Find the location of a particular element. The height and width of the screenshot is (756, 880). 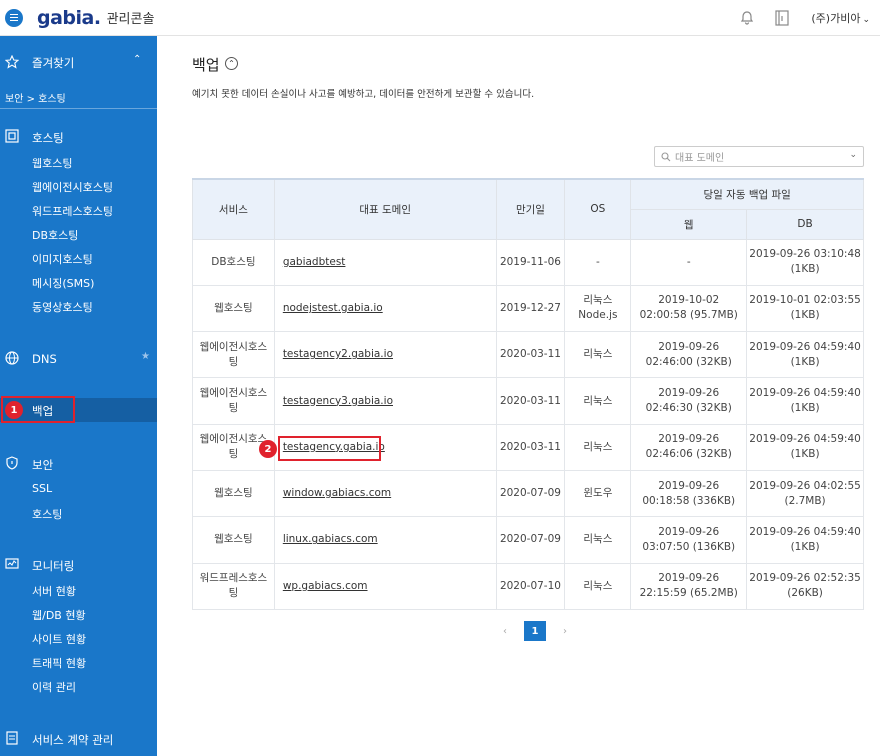

cell-db-backup: 2019-09-26 02:52:35 (26KB) is located at coordinates (805, 586).